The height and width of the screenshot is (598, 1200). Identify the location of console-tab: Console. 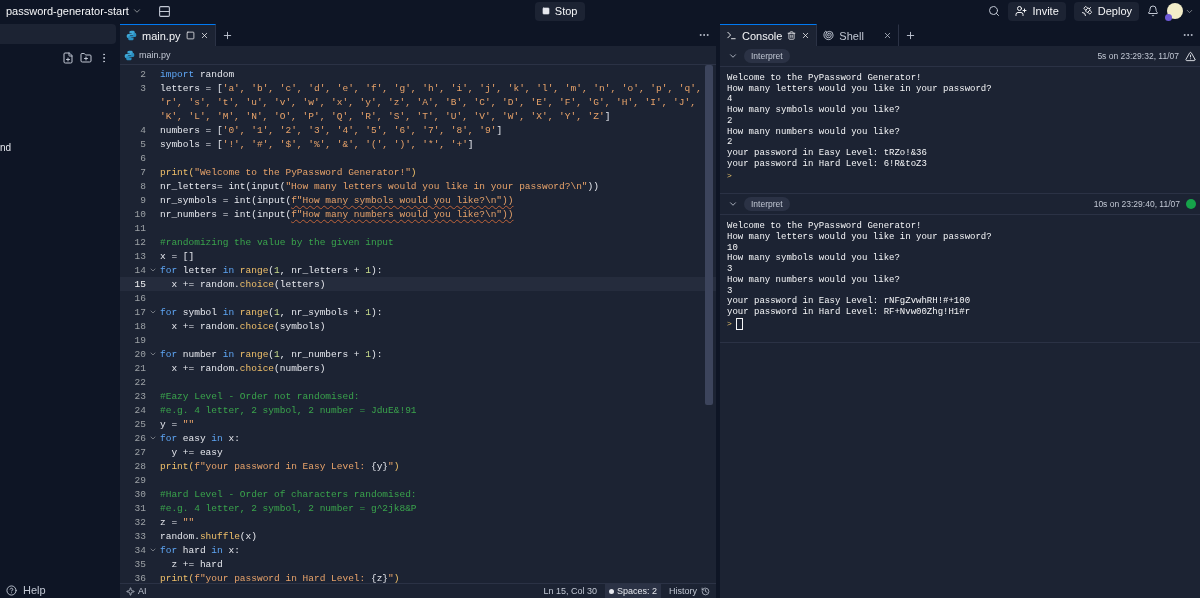
(769, 35).